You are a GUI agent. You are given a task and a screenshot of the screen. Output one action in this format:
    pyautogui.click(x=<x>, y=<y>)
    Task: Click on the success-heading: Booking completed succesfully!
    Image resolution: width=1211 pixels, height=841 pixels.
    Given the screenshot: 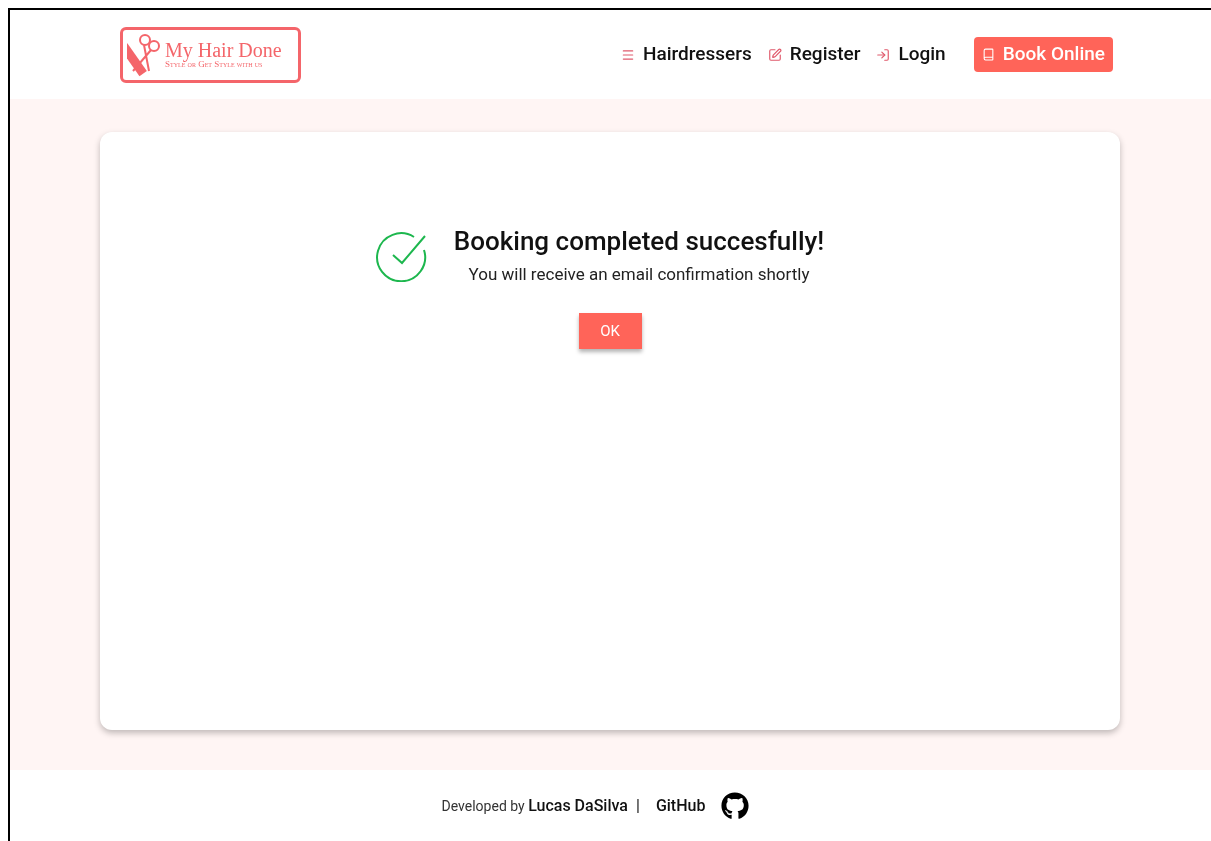 What is the action you would take?
    pyautogui.click(x=639, y=241)
    